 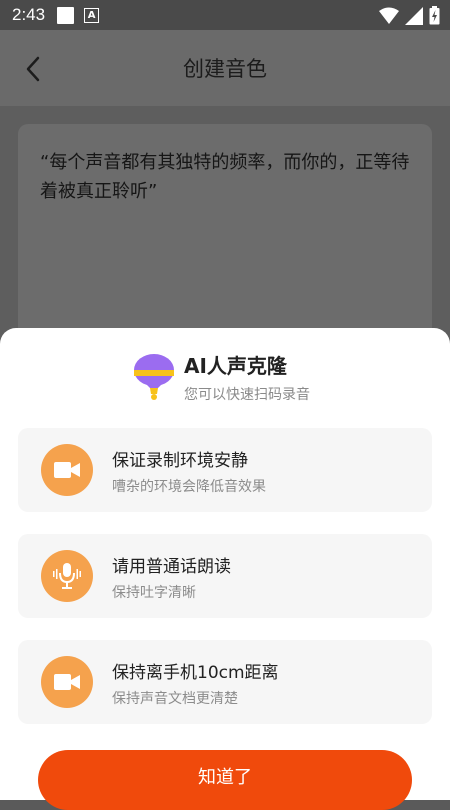 I want to click on confirm-button: 知道了, so click(x=225, y=780).